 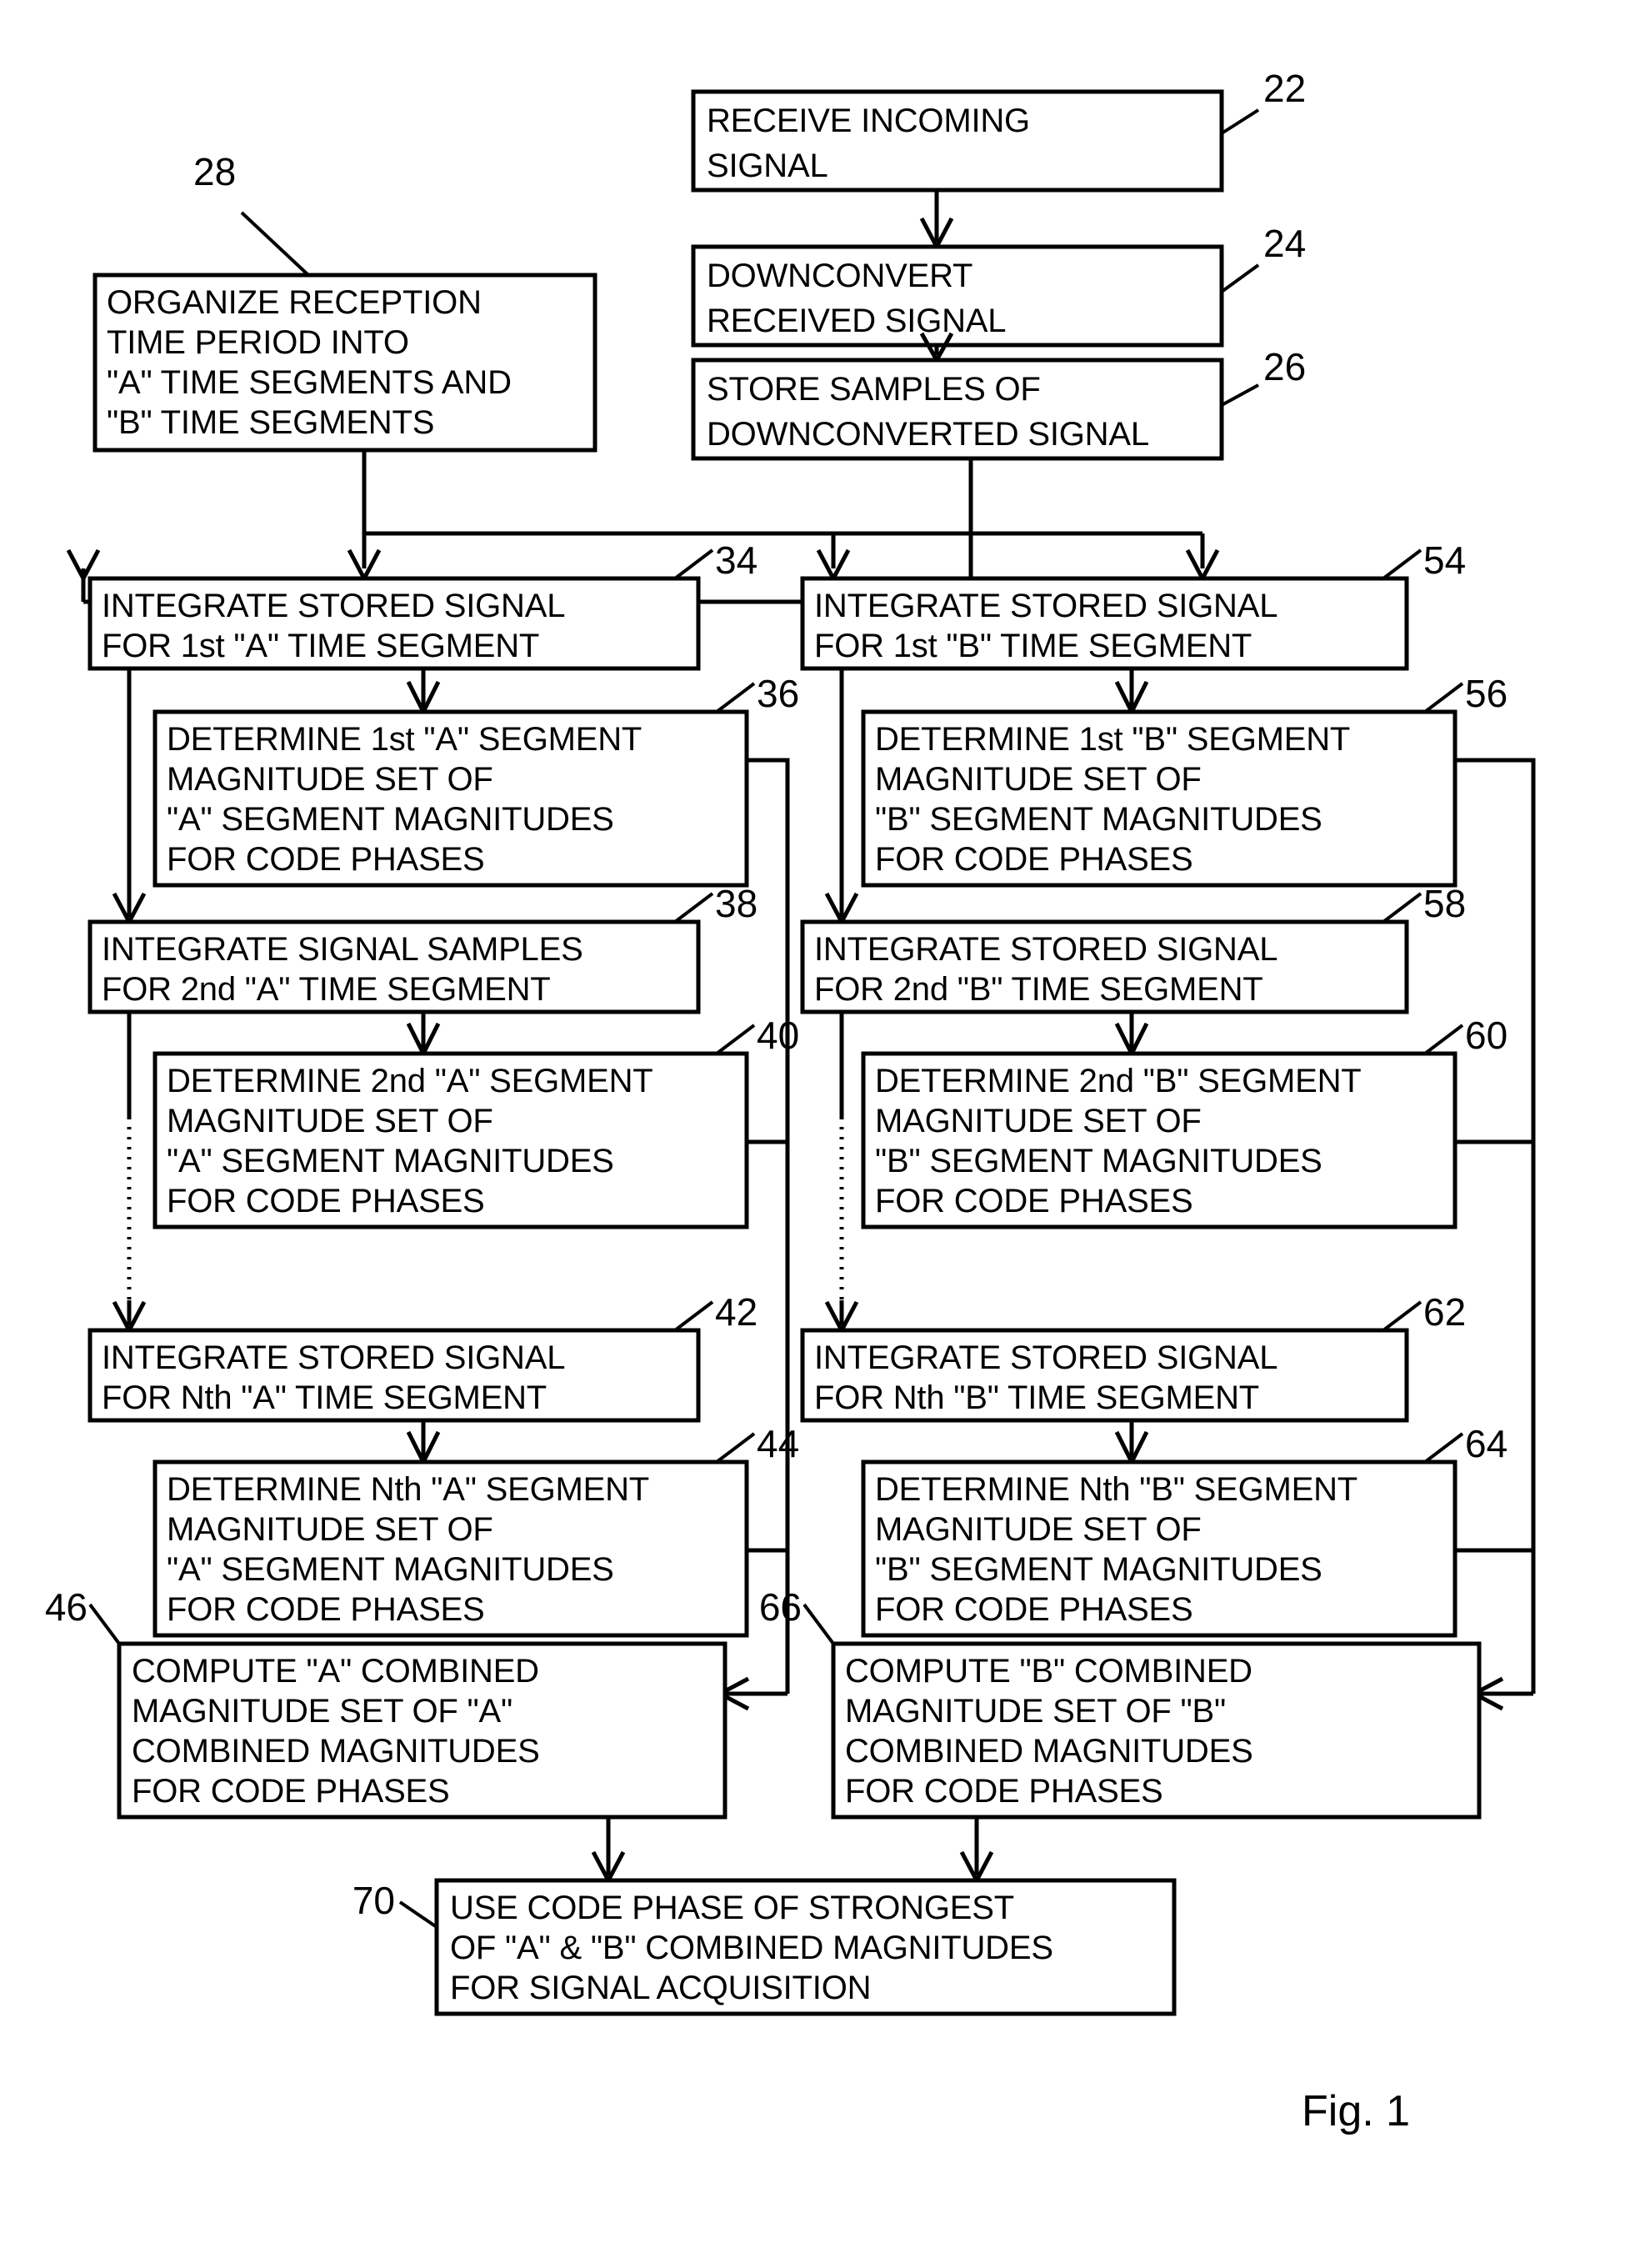 What do you see at coordinates (1116, 1490) in the screenshot?
I see `process-box-64-line-1: DETERMINE Nth "B" SEGMENT` at bounding box center [1116, 1490].